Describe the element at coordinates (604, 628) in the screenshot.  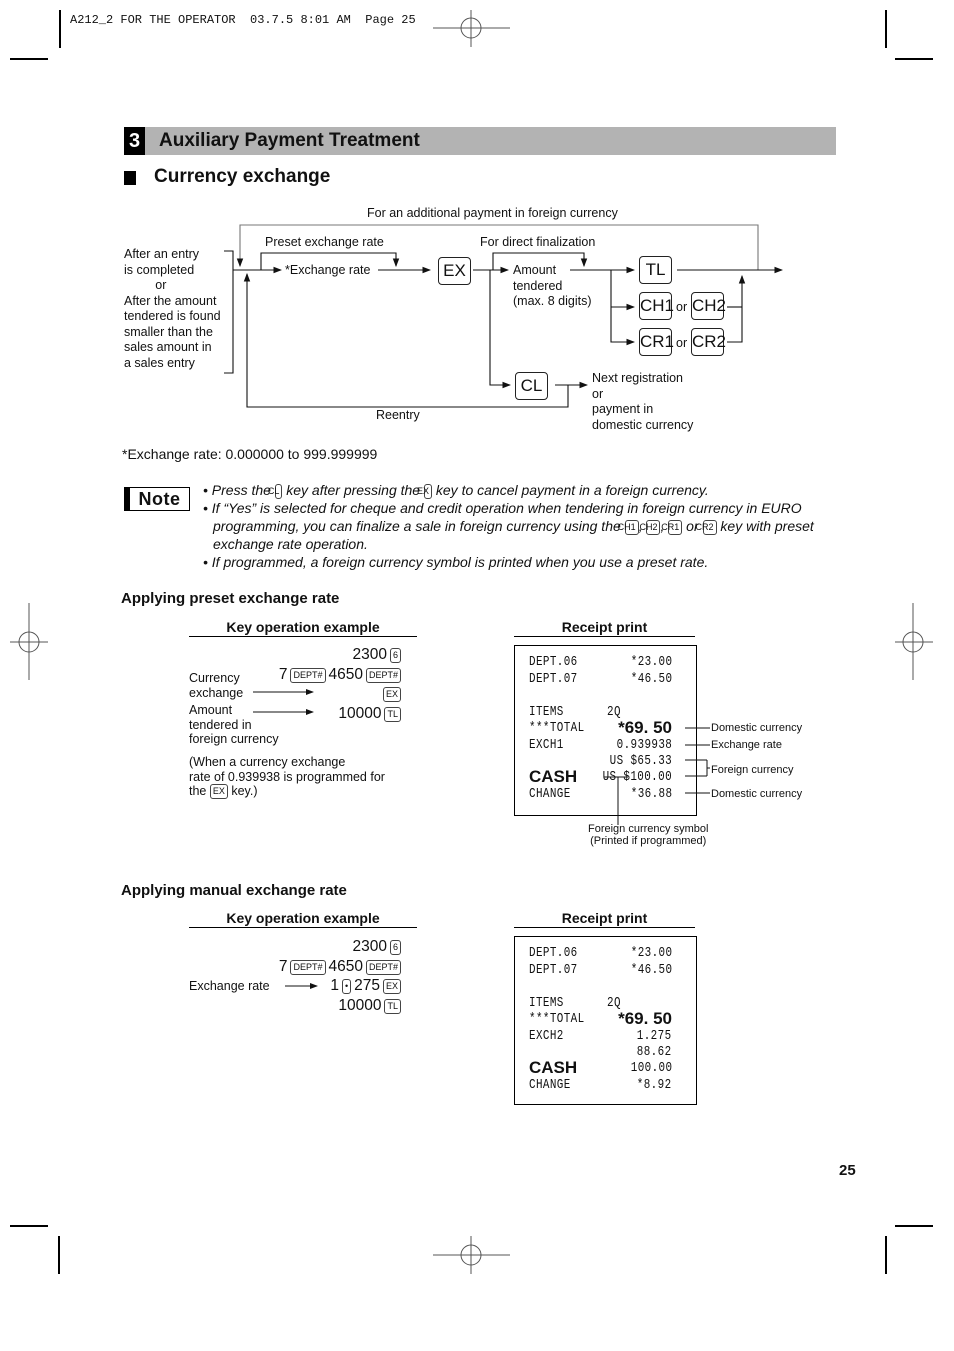
I see `preset-receipt-heading: Receipt print` at that location.